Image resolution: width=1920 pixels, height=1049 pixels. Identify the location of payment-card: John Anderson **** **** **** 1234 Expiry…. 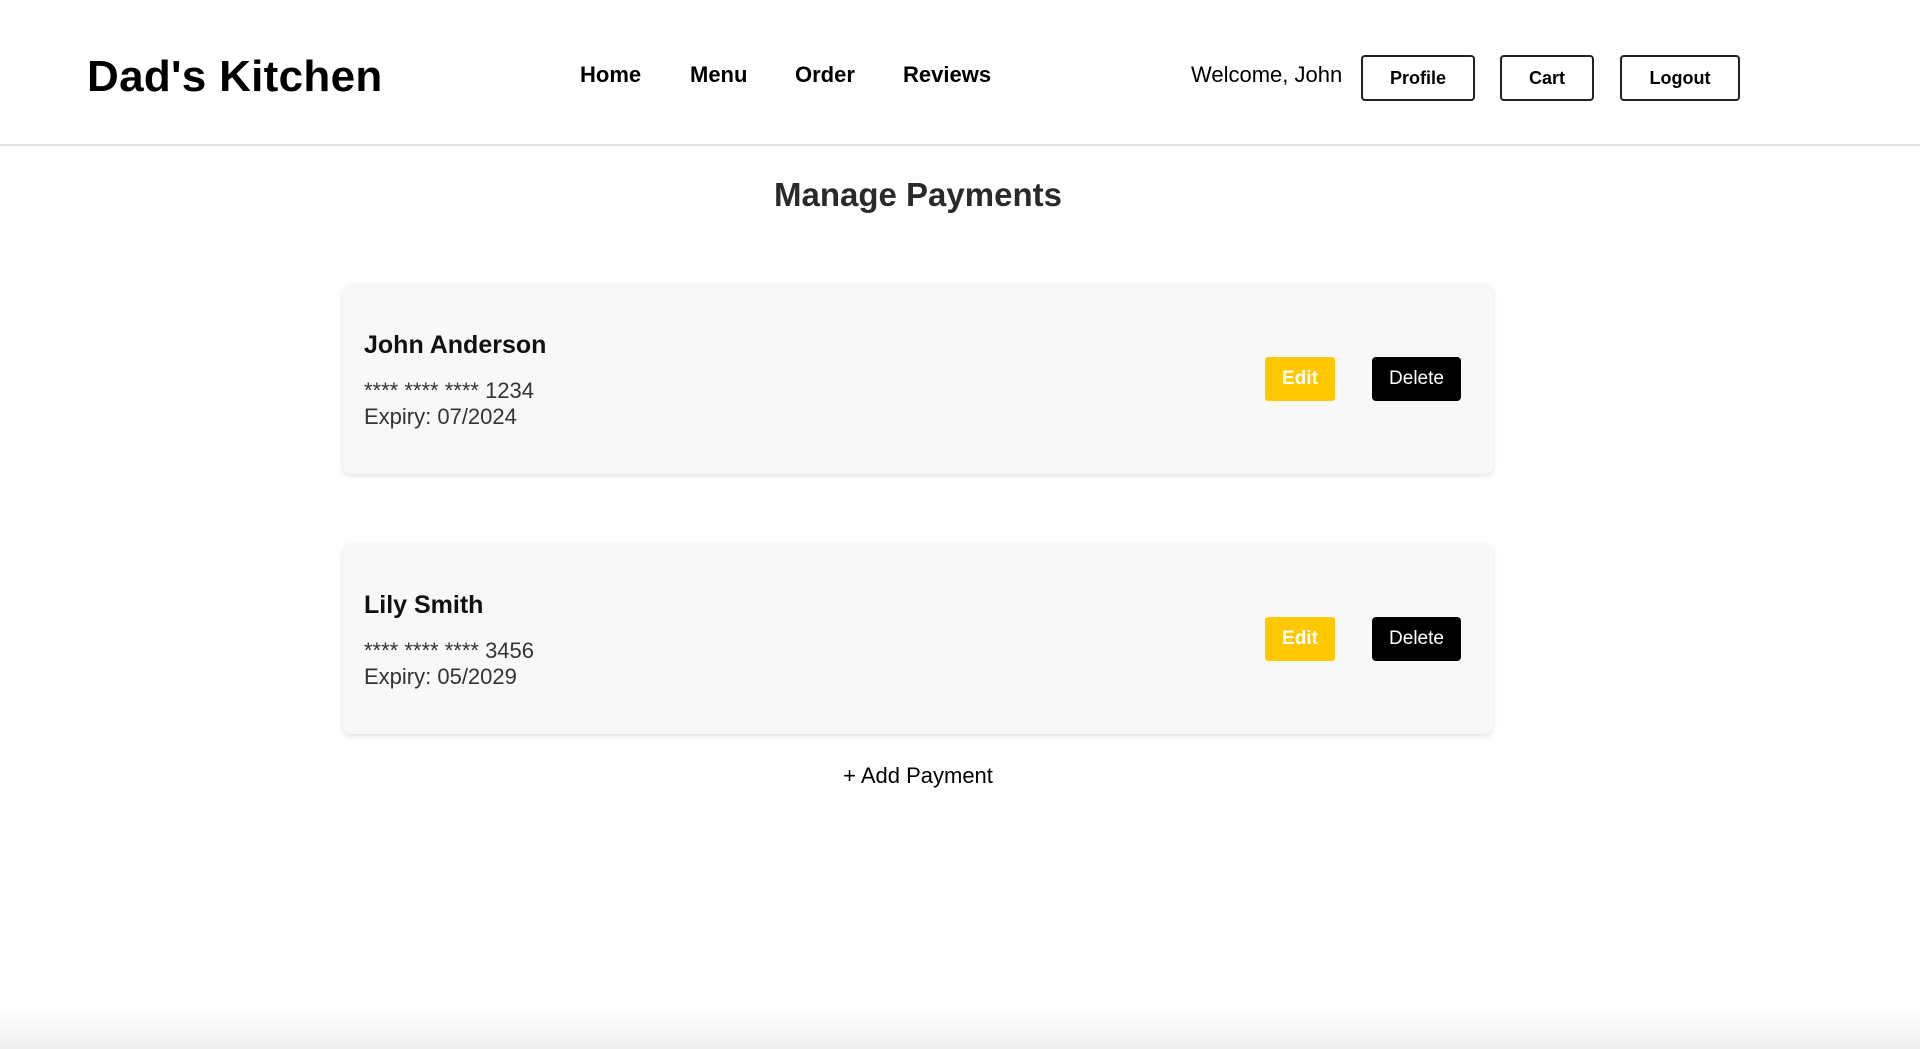
(918, 379).